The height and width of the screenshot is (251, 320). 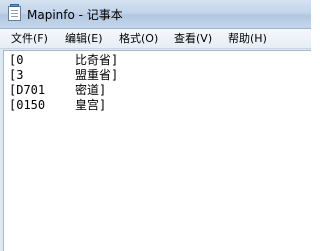 What do you see at coordinates (193, 39) in the screenshot?
I see `menu-view: 查看(V)` at bounding box center [193, 39].